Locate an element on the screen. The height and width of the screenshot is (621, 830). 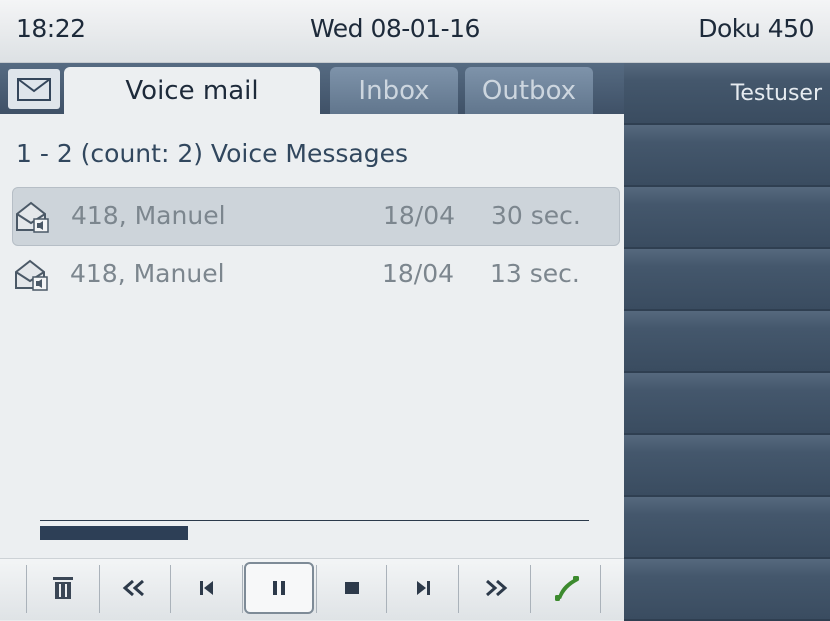
current-date: Wed 08-01-16 is located at coordinates (395, 28).